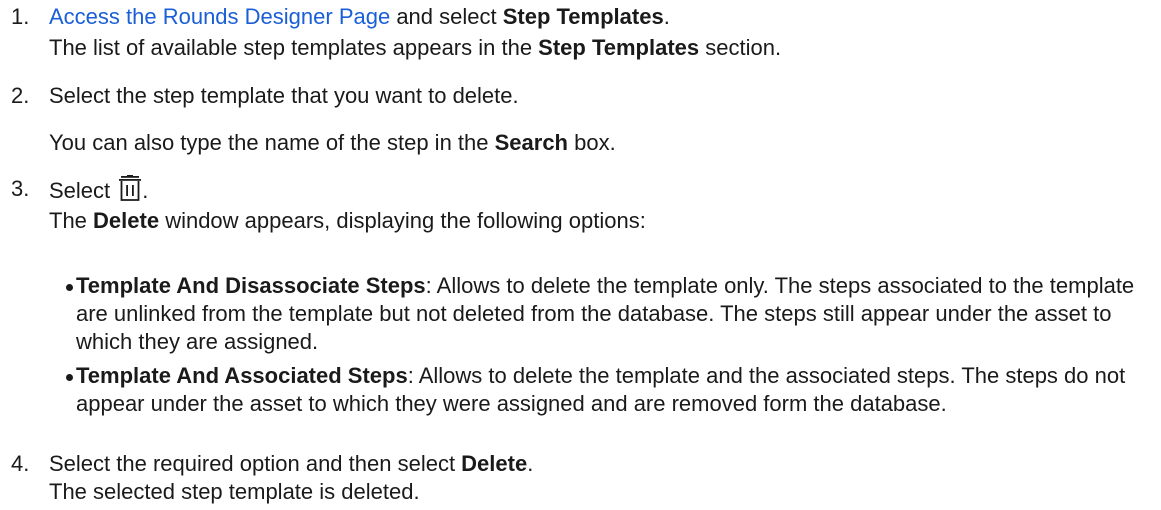 Image resolution: width=1161 pixels, height=510 pixels. What do you see at coordinates (592, 142) in the screenshot?
I see `step-text: box.` at bounding box center [592, 142].